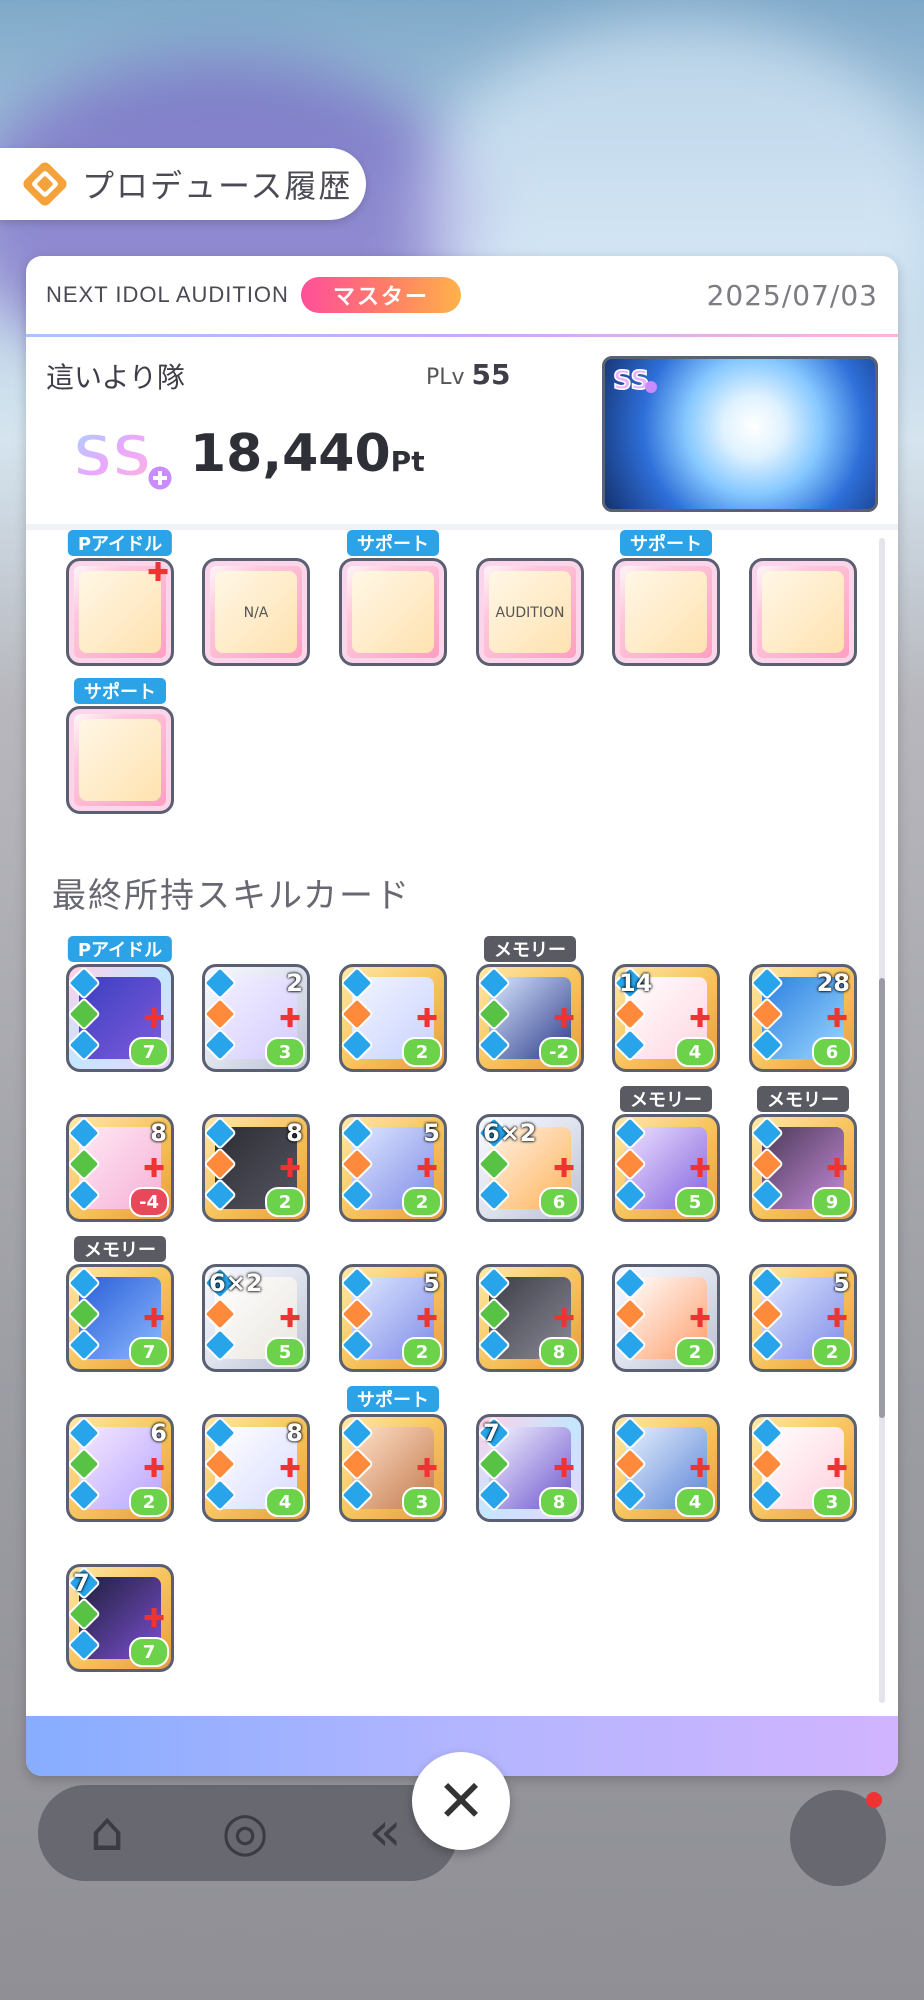 The image size is (924, 2000). What do you see at coordinates (256, 1318) in the screenshot?
I see `skill-card: ✚ 6×2 5` at bounding box center [256, 1318].